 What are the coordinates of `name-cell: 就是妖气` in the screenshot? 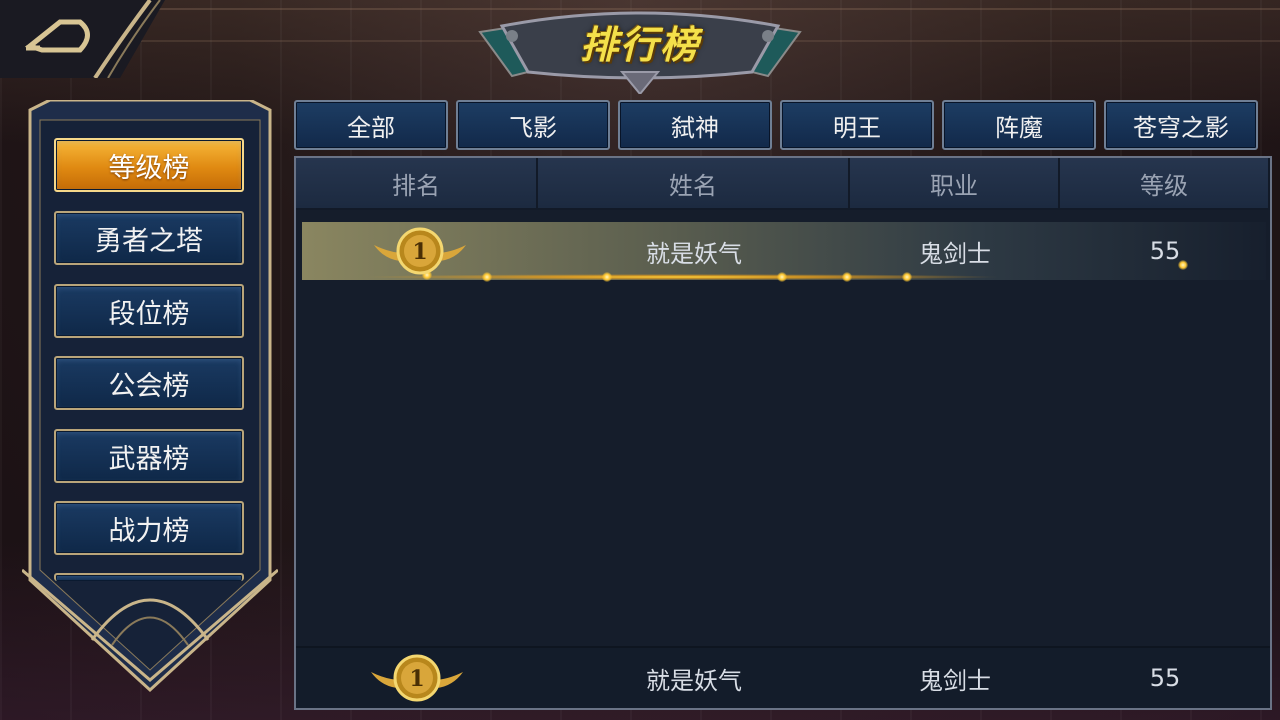 It's located at (694, 253).